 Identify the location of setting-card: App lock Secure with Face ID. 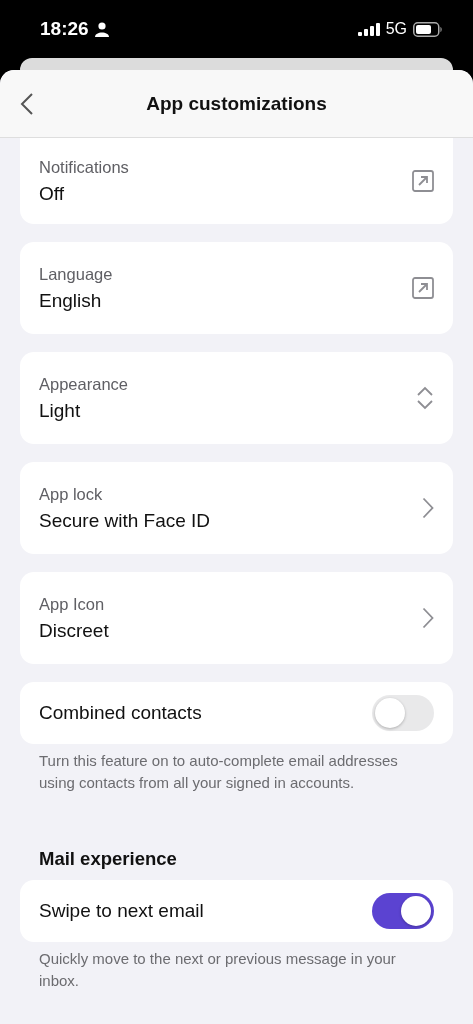
(236, 508).